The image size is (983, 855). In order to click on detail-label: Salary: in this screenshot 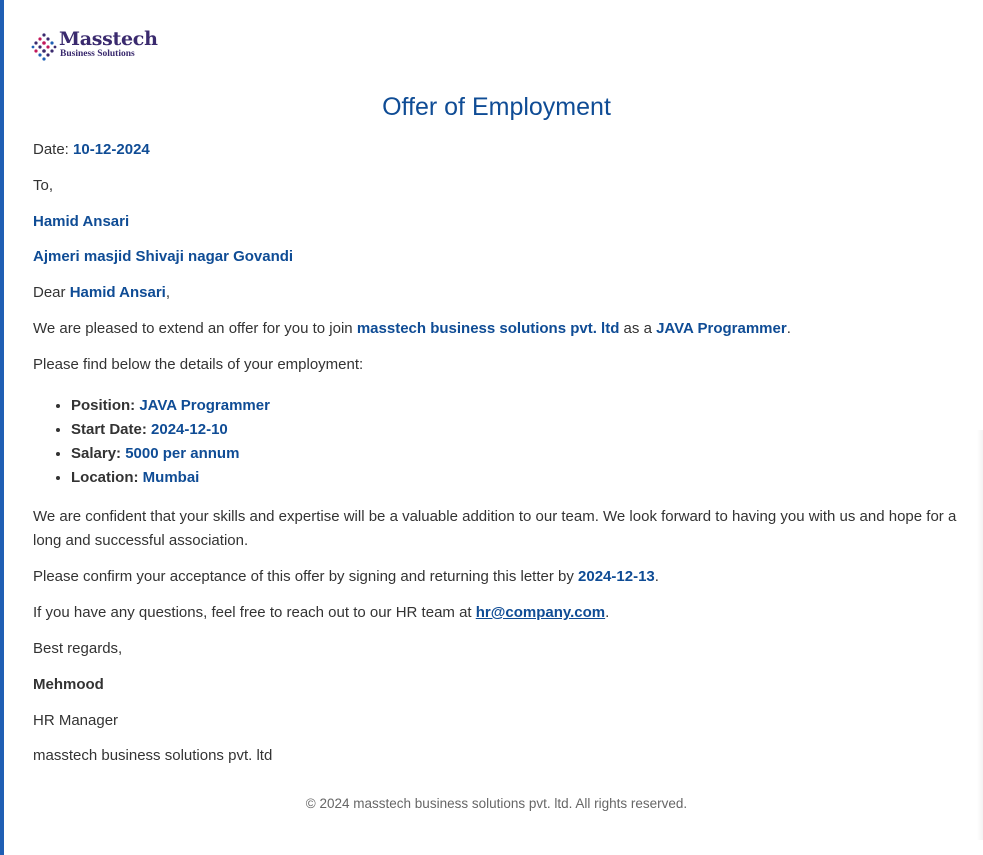, I will do `click(98, 453)`.